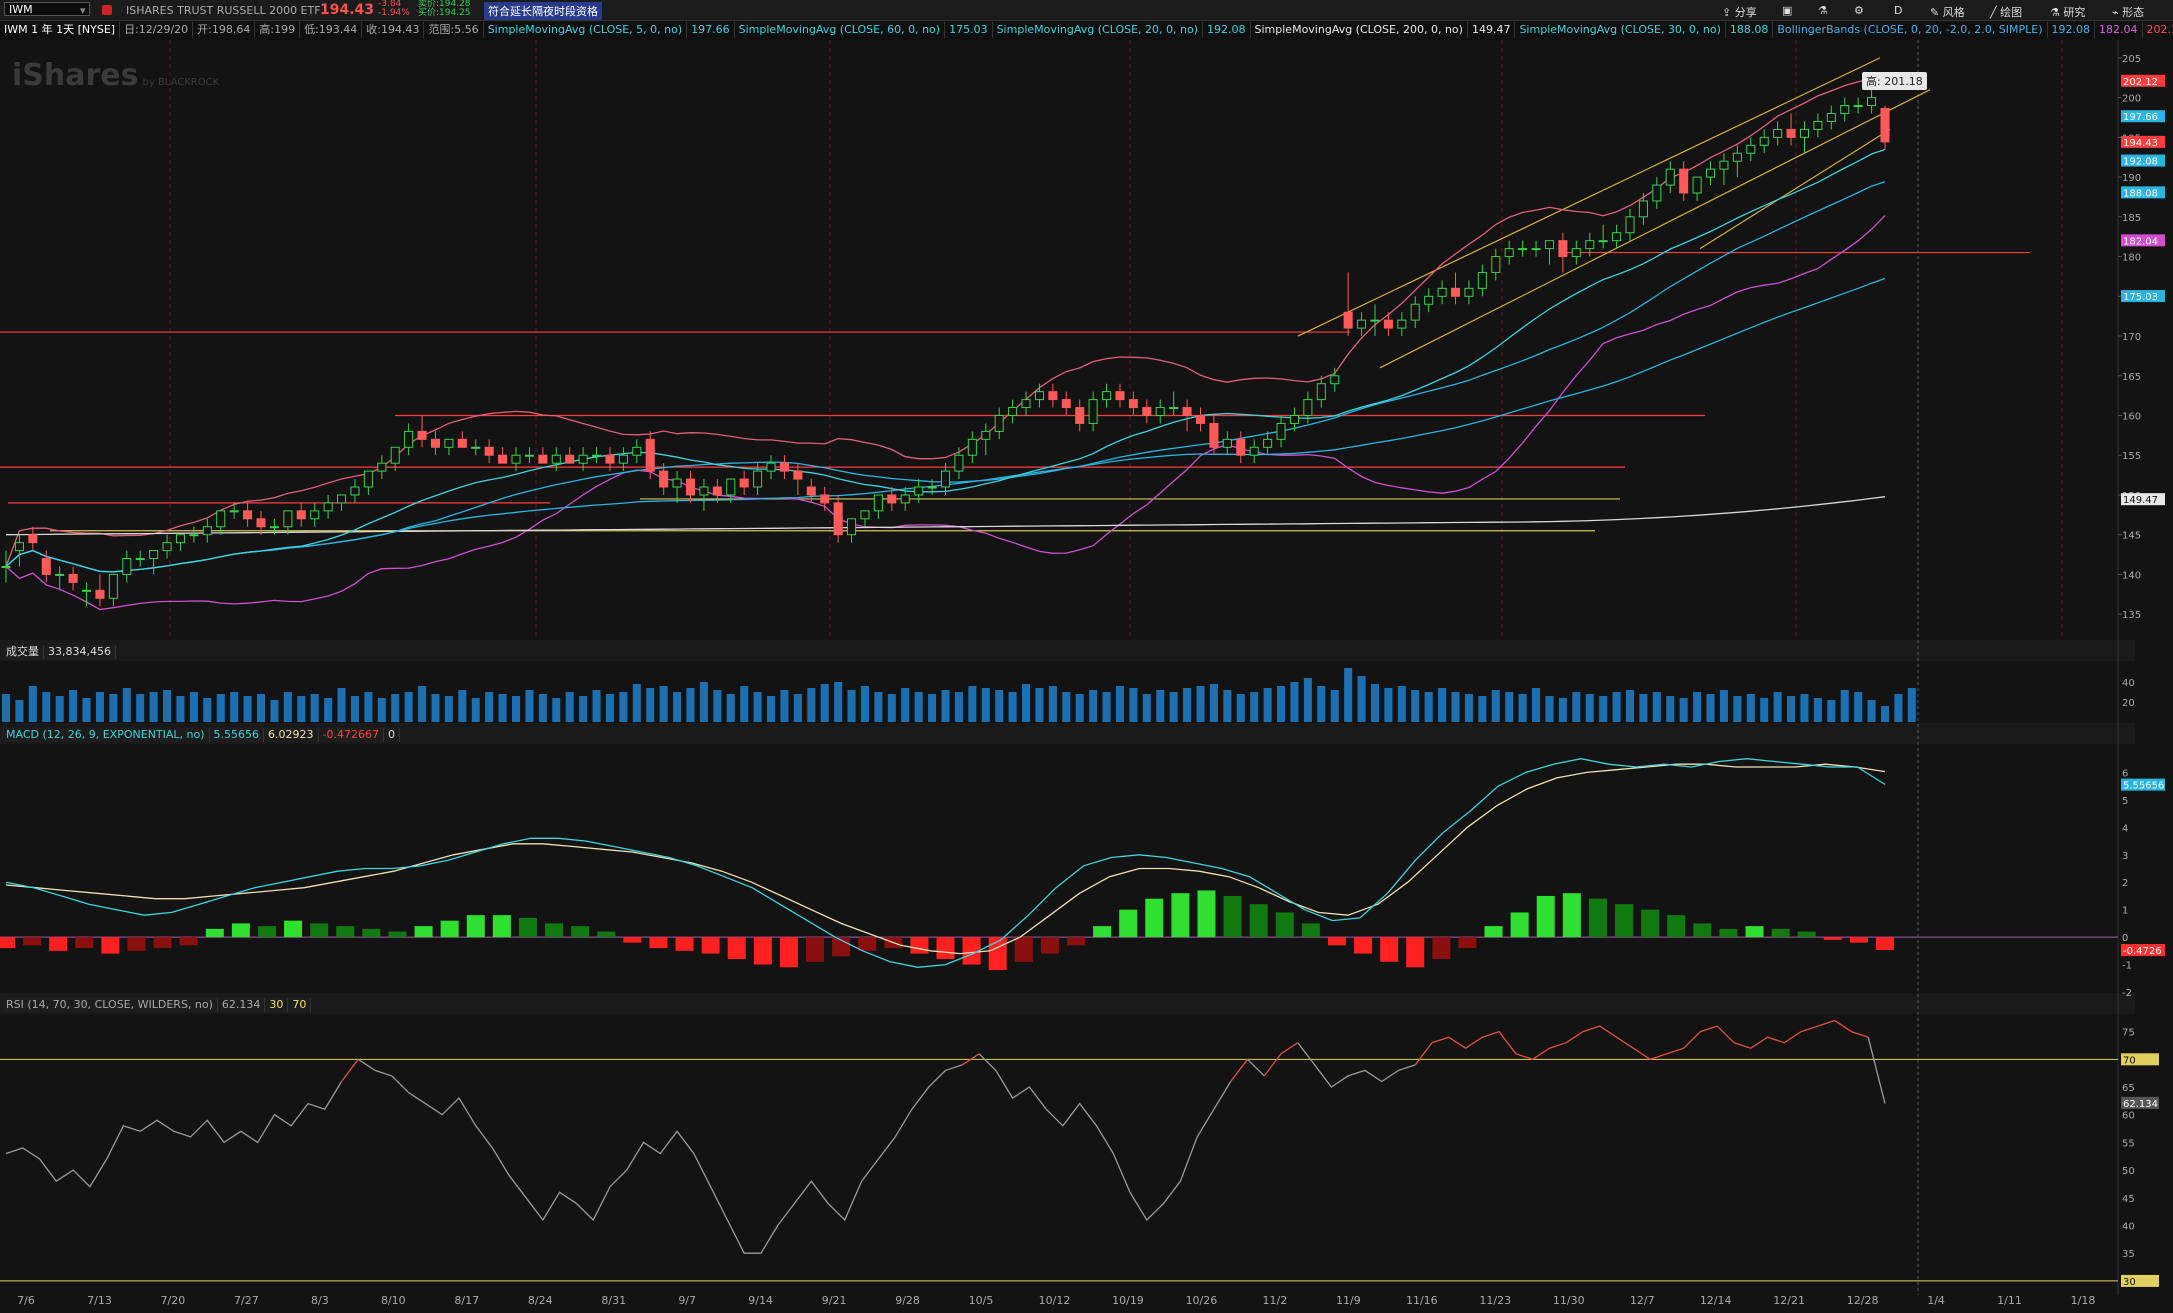 The height and width of the screenshot is (1313, 2173). Describe the element at coordinates (99, 1300) in the screenshot. I see `date-tick-label: 7/13` at that location.